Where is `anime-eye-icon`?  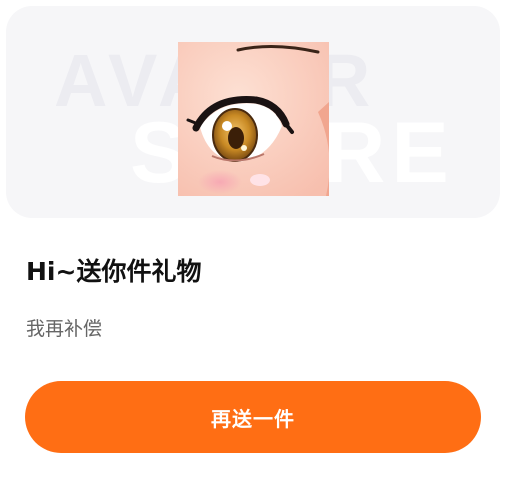
anime-eye-icon is located at coordinates (253, 119).